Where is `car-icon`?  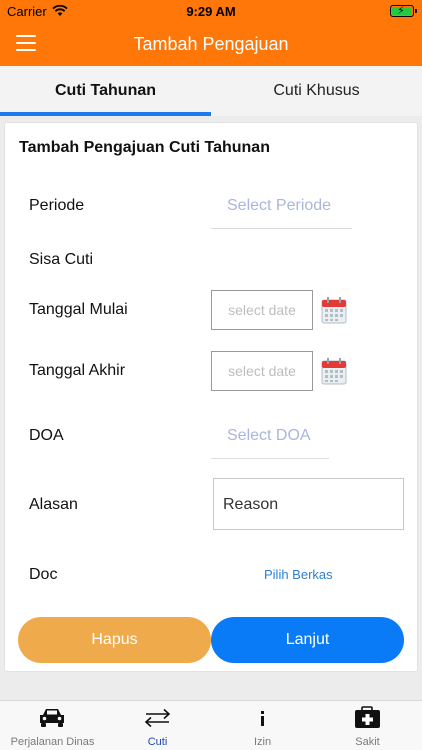 car-icon is located at coordinates (52, 718).